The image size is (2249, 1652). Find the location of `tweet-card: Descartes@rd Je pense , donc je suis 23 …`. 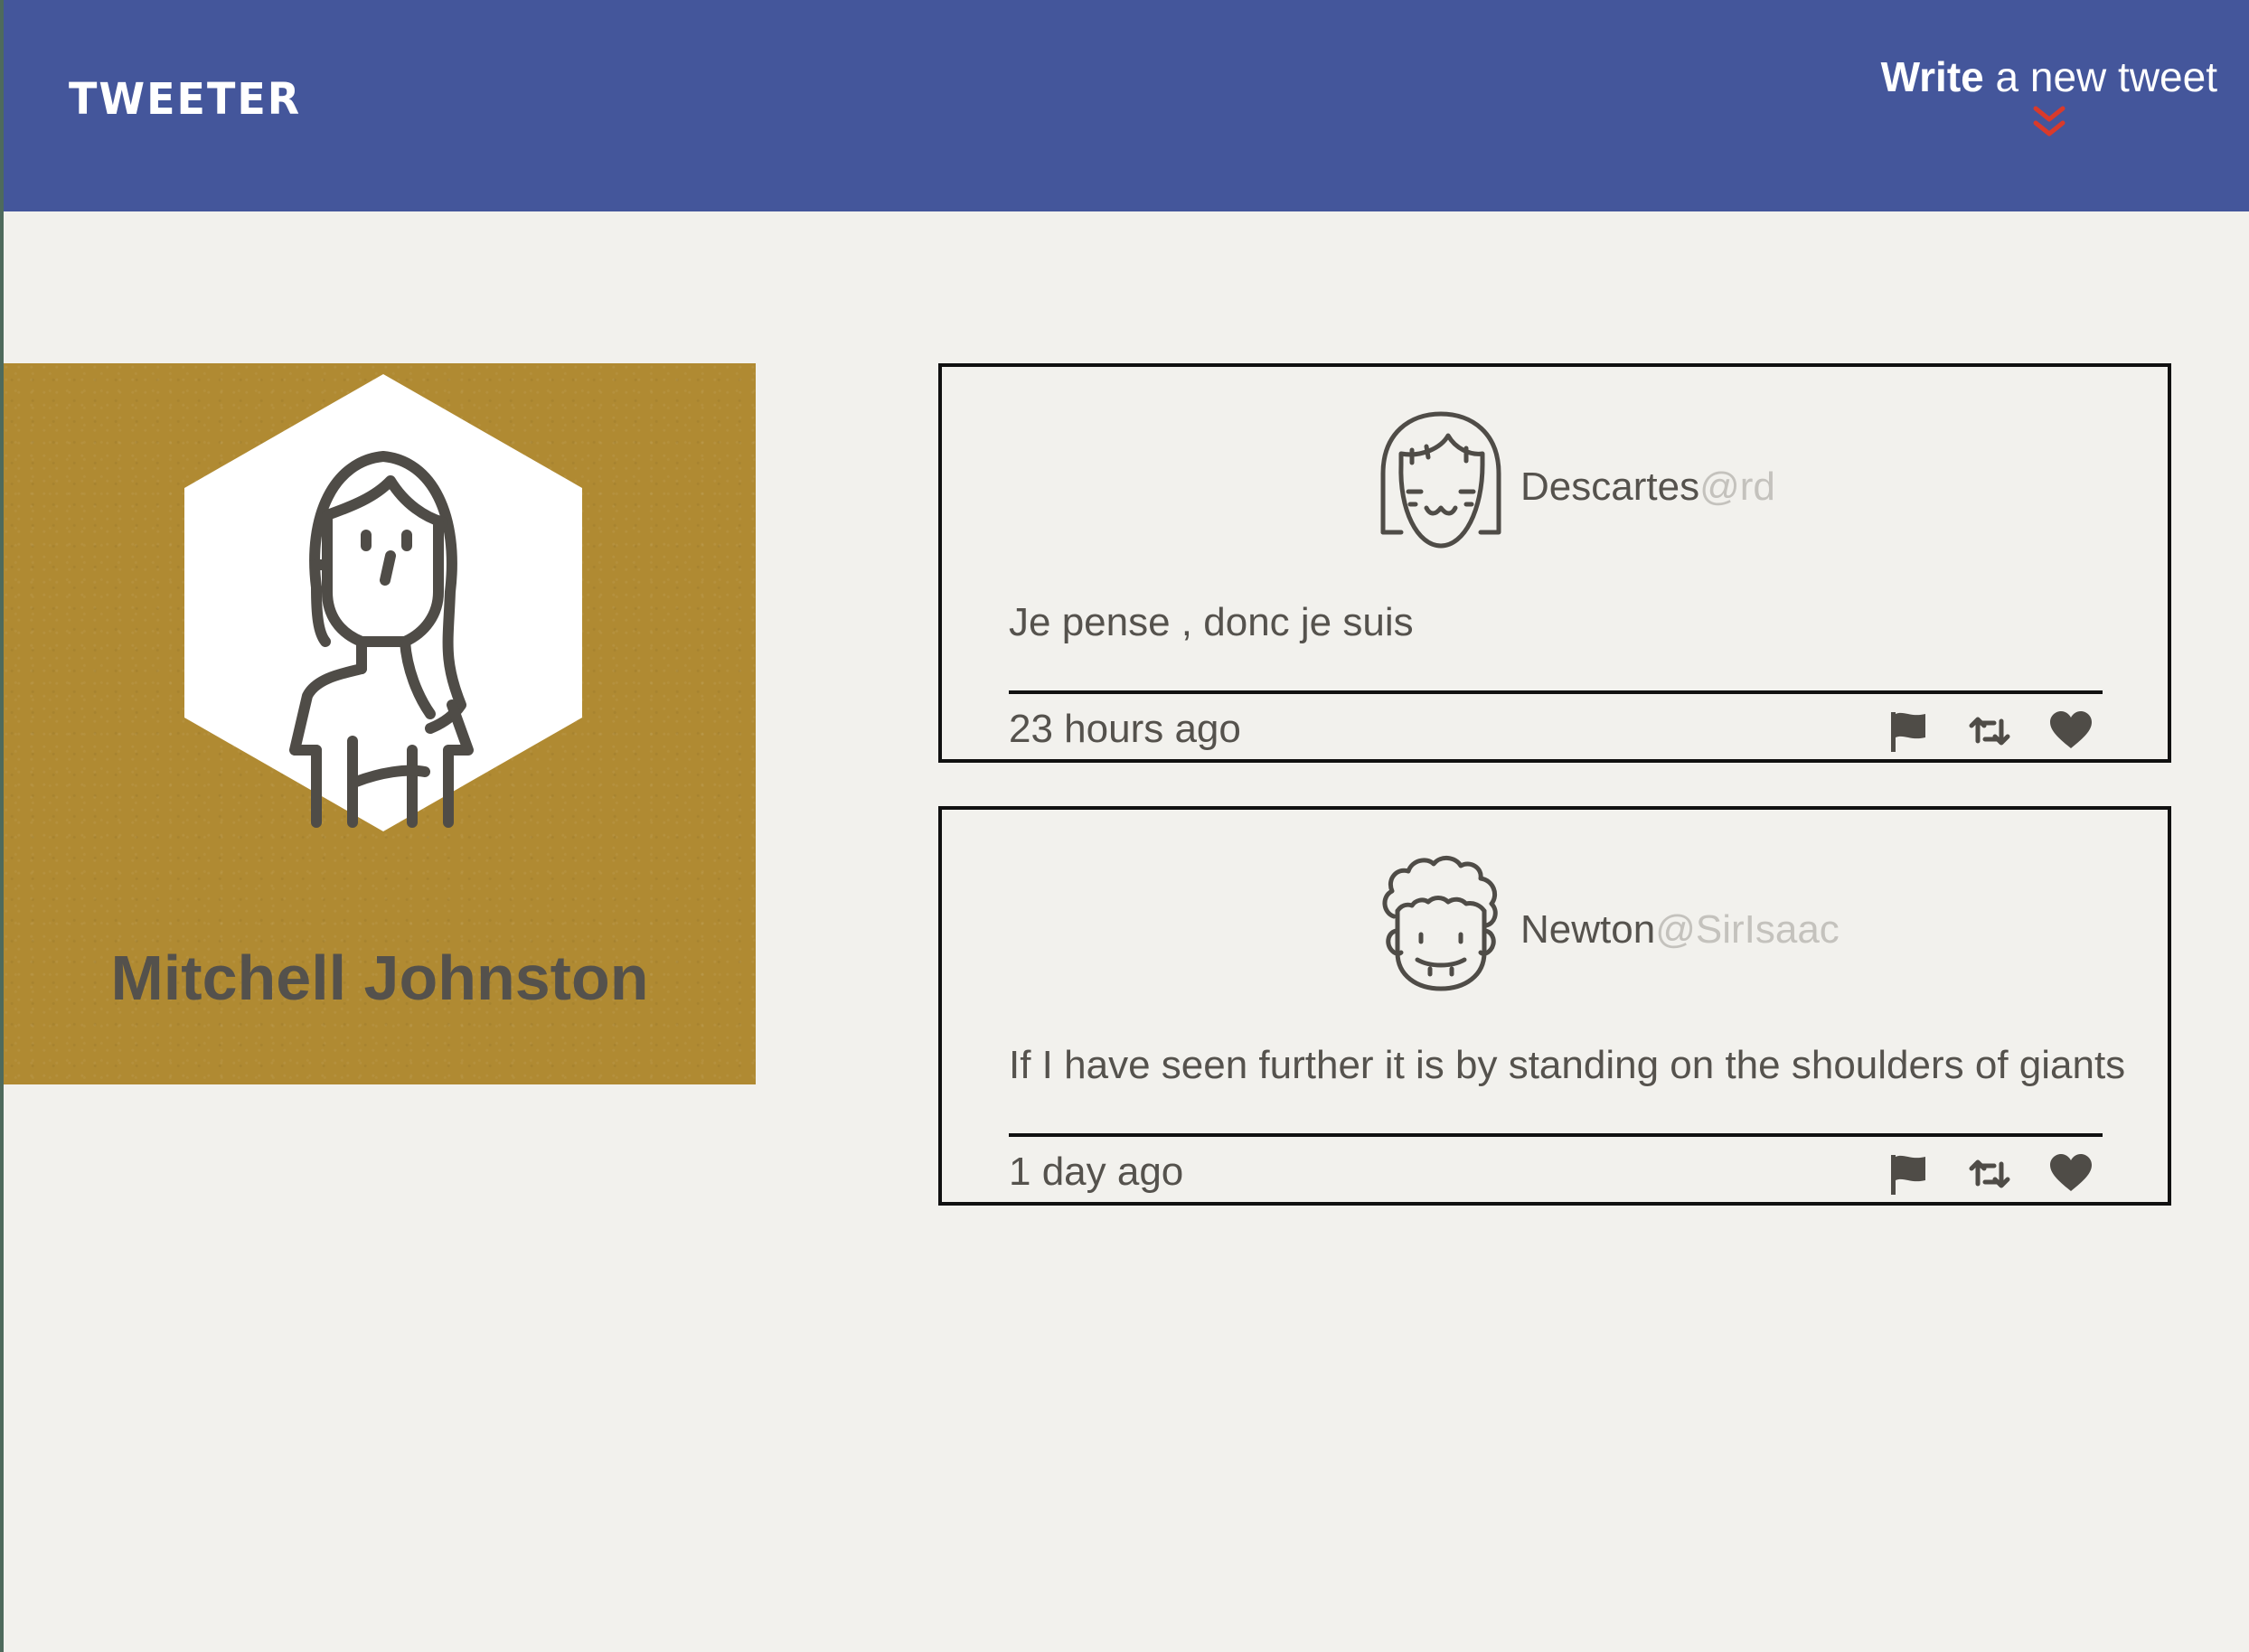

tweet-card: Descartes@rd Je pense , donc je suis 23 … is located at coordinates (1554, 563).